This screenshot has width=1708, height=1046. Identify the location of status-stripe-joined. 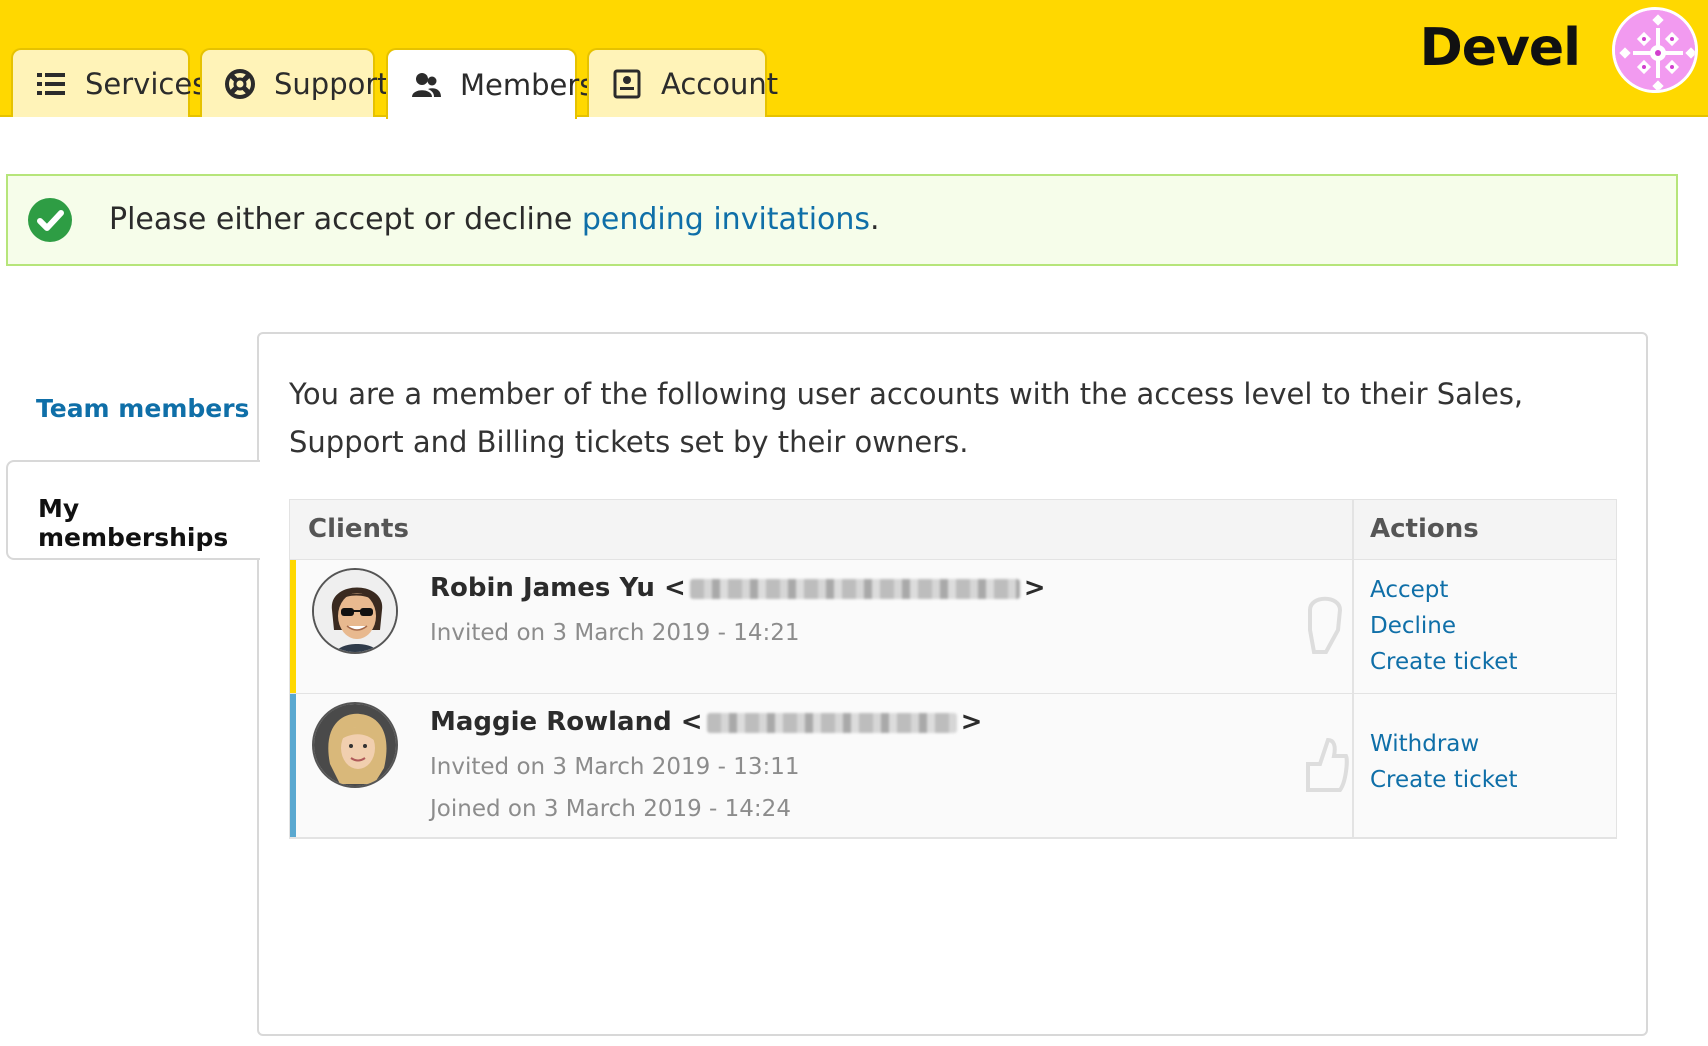
(293, 765).